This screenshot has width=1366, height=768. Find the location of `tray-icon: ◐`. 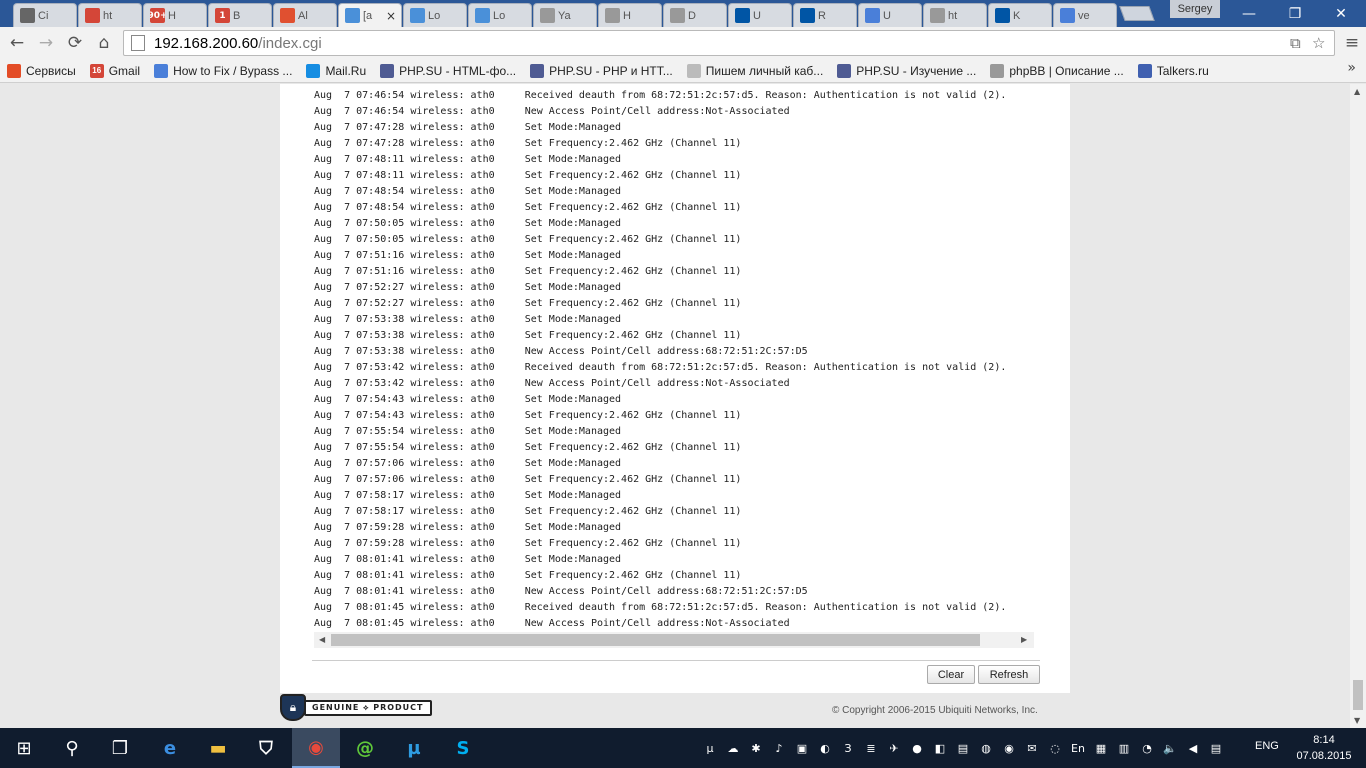

tray-icon: ◐ is located at coordinates (825, 748).